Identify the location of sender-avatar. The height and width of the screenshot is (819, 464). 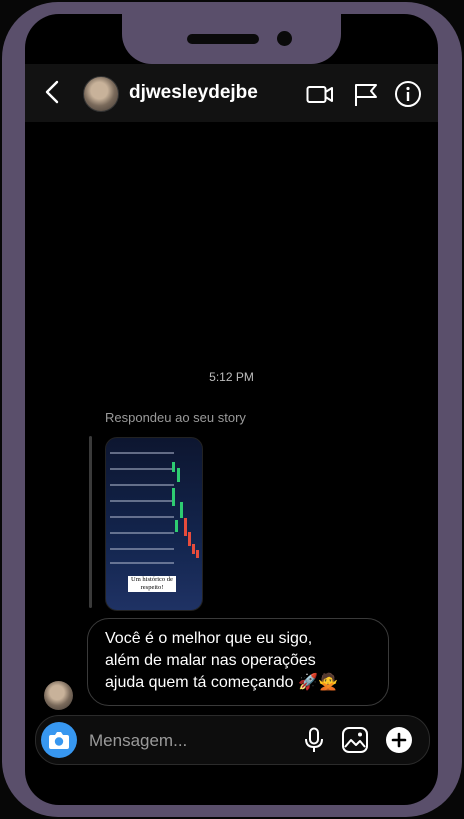
(58, 695).